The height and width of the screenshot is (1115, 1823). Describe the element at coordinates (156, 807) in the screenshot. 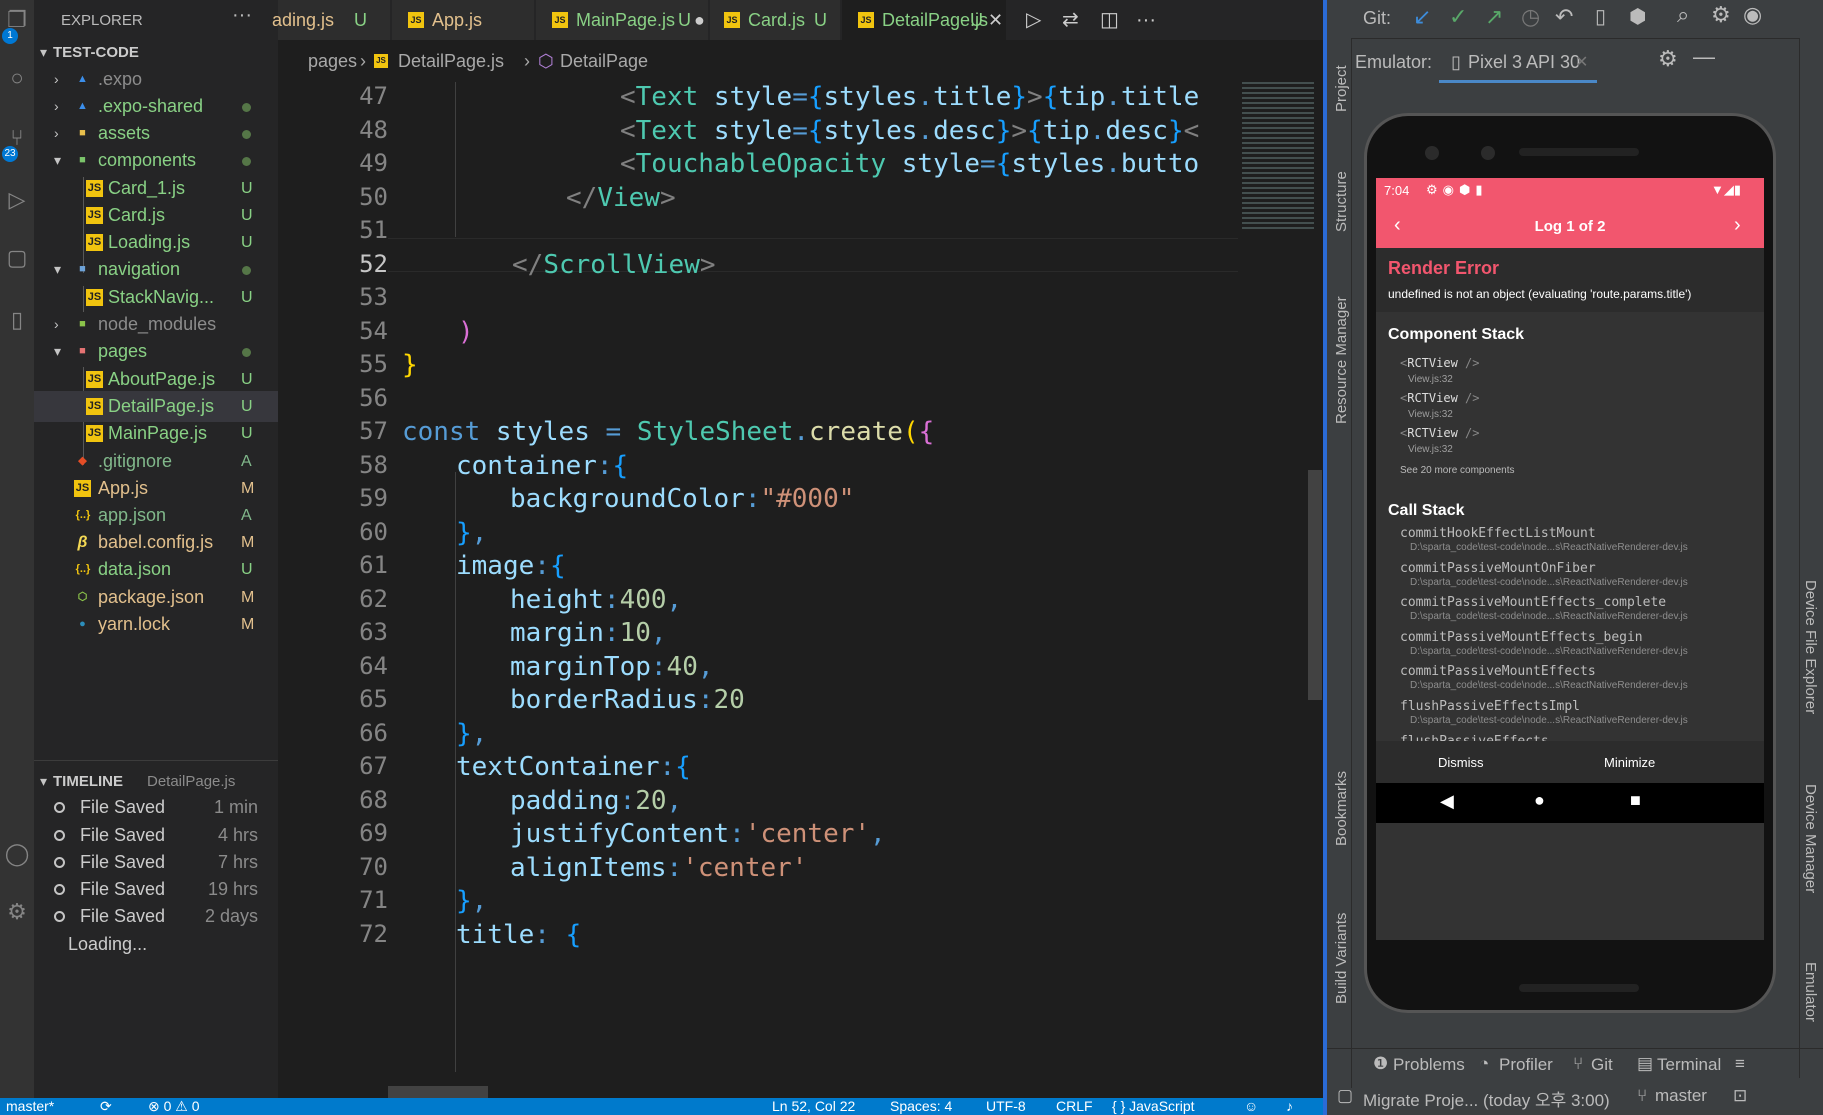

I see `timeline-entry: File Saved 1 min` at that location.